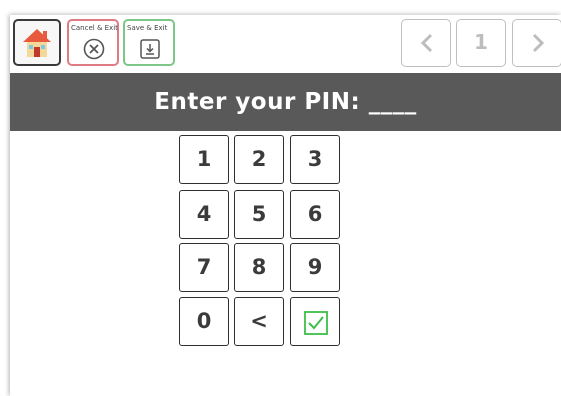 This screenshot has width=561, height=396. Describe the element at coordinates (285, 102) in the screenshot. I see `pin-prompt-title: Enter your PIN: ____` at that location.